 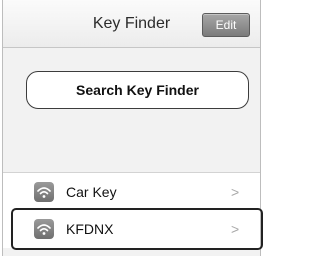 I want to click on device-label-kfdnx: KFDNX, so click(x=90, y=229).